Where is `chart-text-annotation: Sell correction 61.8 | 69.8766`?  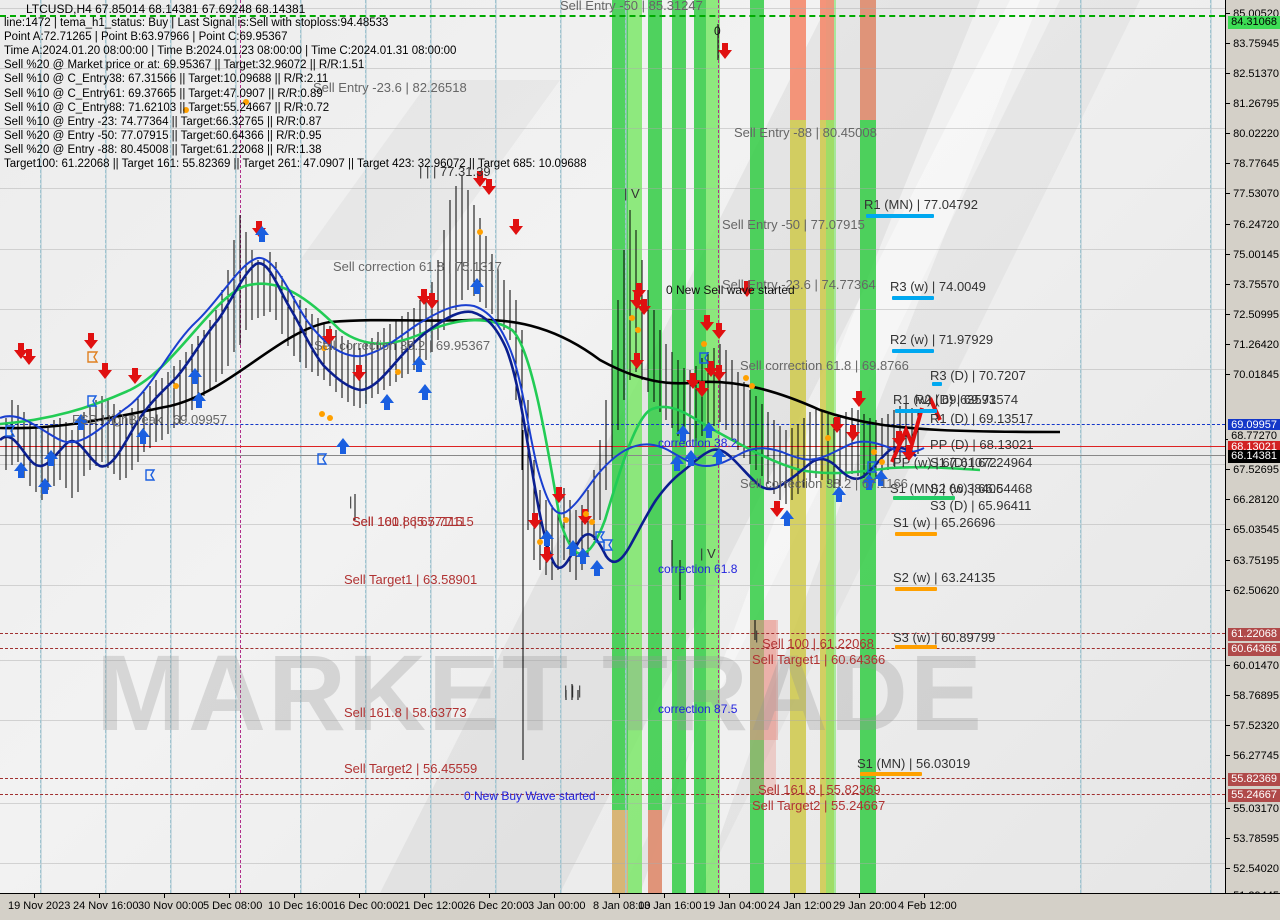 chart-text-annotation: Sell correction 61.8 | 69.8766 is located at coordinates (824, 365).